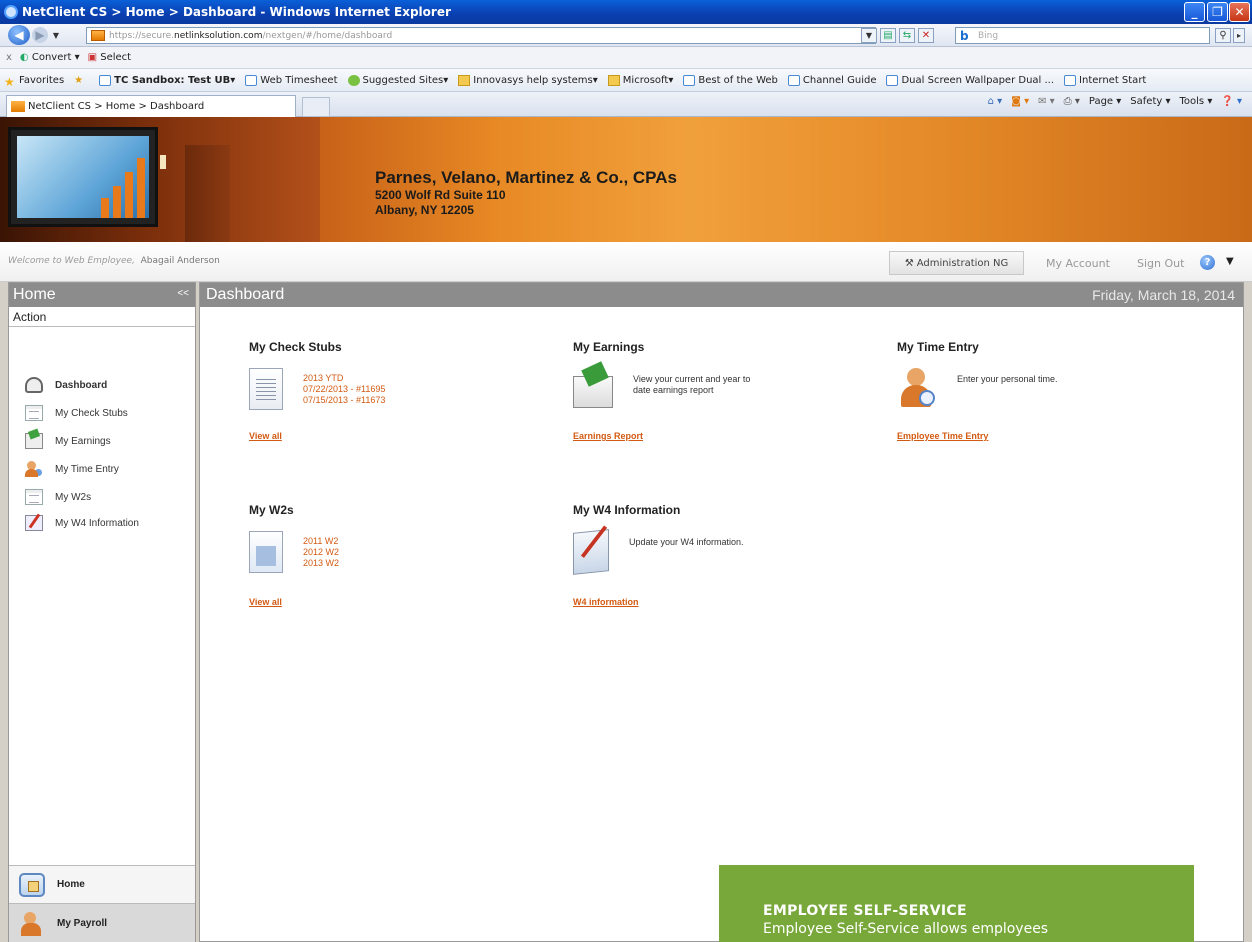 This screenshot has height=942, width=1252. What do you see at coordinates (424, 210) in the screenshot?
I see `firm-address-line2: Albany, NY 12205` at bounding box center [424, 210].